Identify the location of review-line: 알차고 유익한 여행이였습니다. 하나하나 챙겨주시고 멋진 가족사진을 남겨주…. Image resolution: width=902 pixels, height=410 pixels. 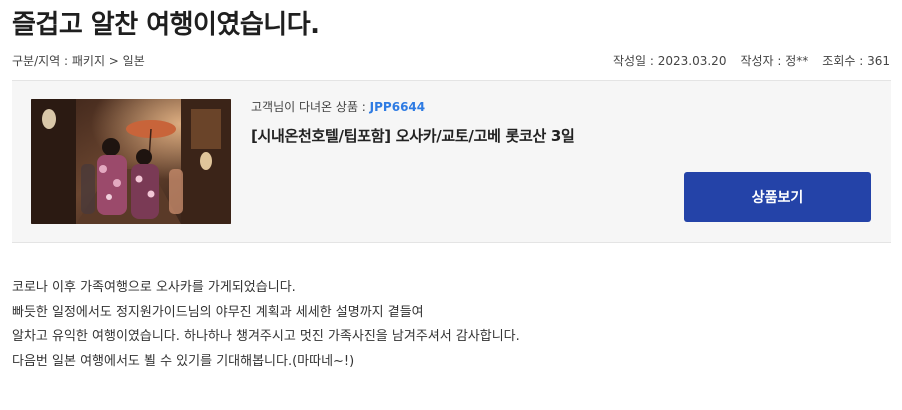
(266, 336).